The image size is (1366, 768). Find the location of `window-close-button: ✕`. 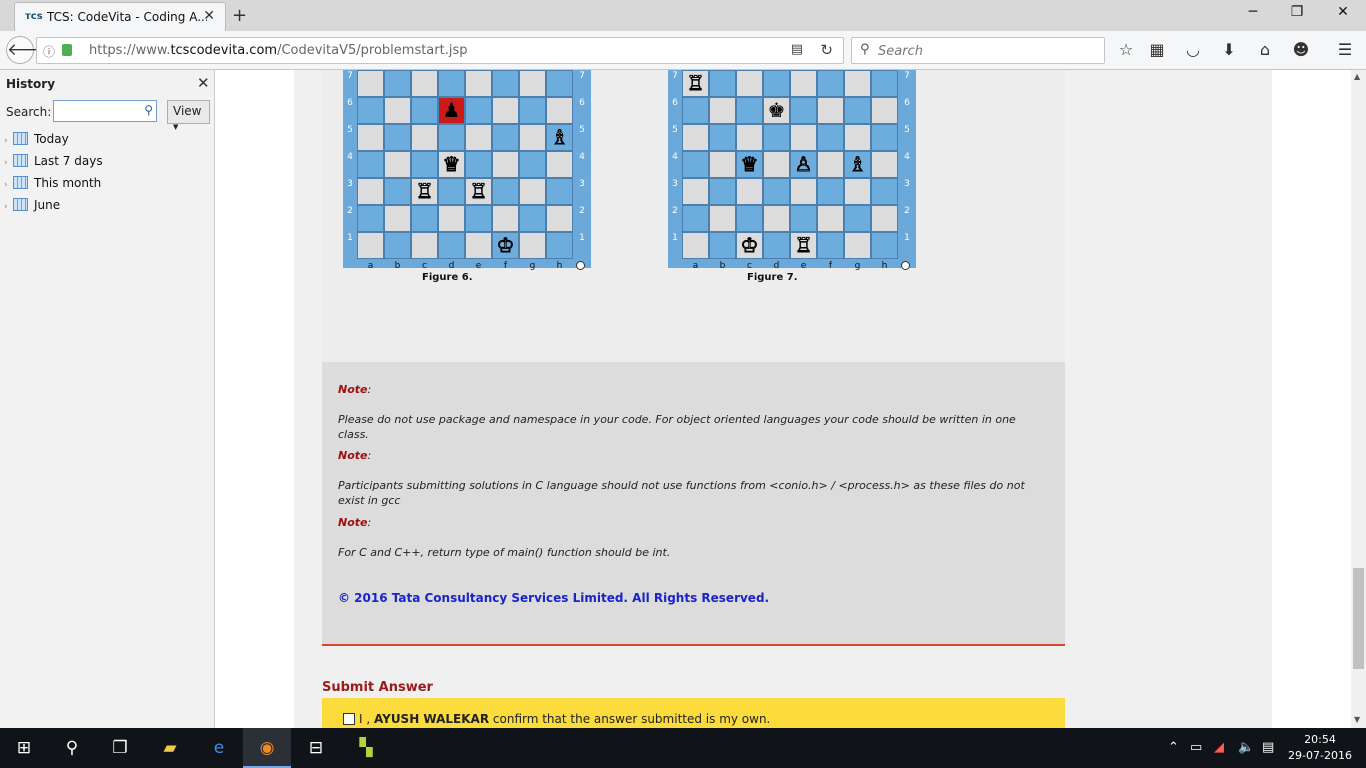

window-close-button: ✕ is located at coordinates (1343, 12).